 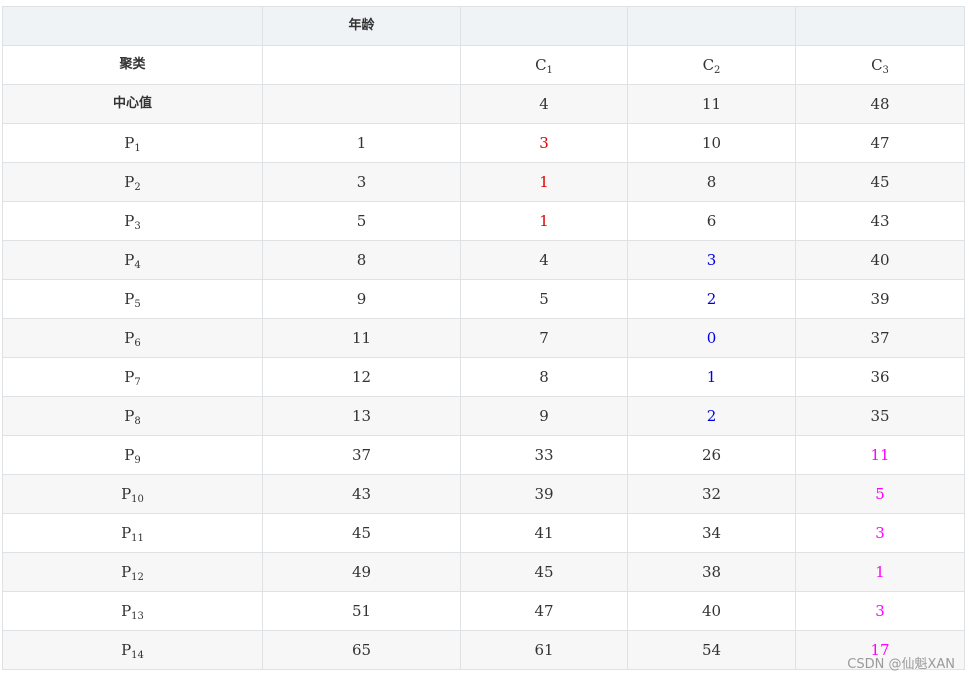 What do you see at coordinates (544, 416) in the screenshot?
I see `distance-c1: 9` at bounding box center [544, 416].